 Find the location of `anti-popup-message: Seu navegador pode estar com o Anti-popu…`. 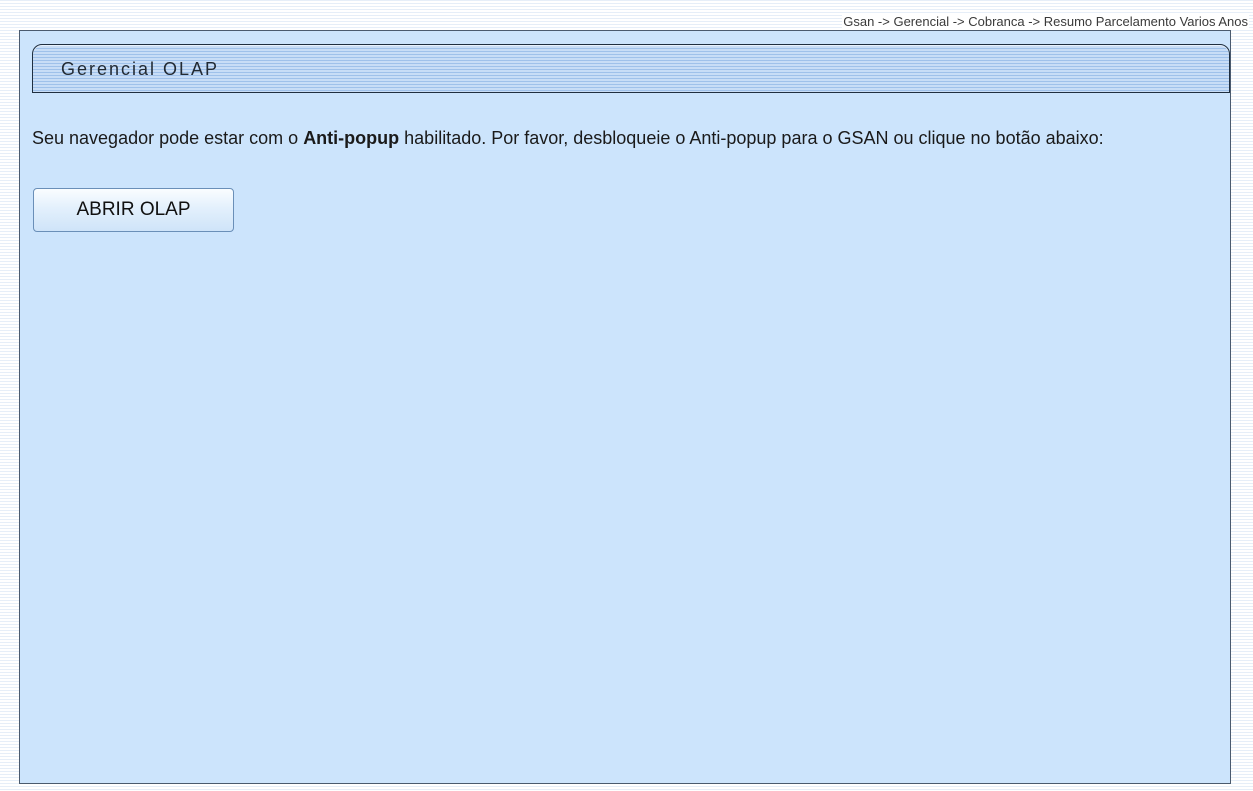

anti-popup-message: Seu navegador pode estar com o Anti-popu… is located at coordinates (629, 138).